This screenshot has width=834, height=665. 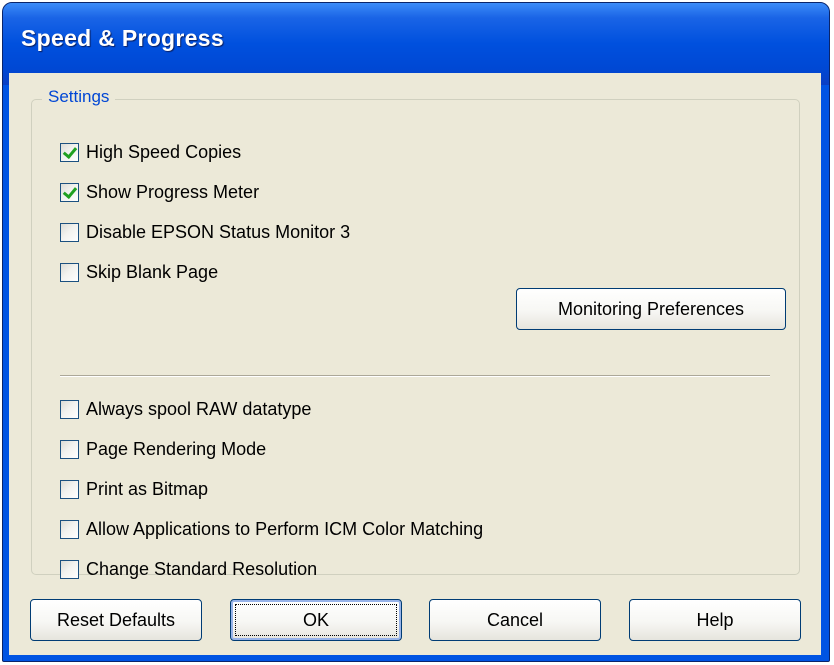 I want to click on reset-defaults-button: Reset Defaults, so click(x=116, y=620).